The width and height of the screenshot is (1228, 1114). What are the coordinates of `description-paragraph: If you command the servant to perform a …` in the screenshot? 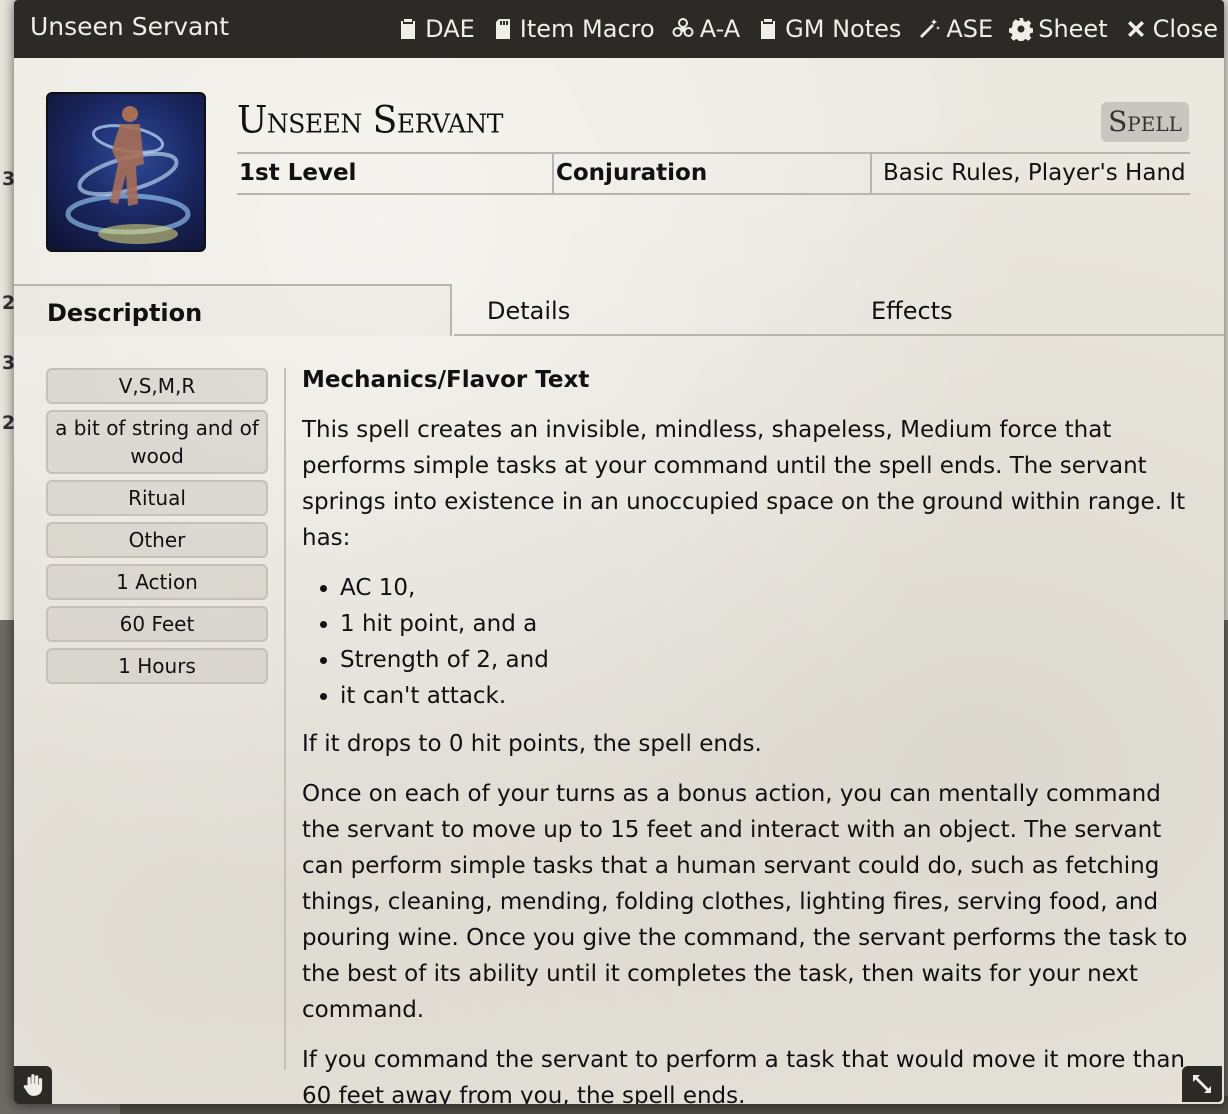 It's located at (744, 1075).